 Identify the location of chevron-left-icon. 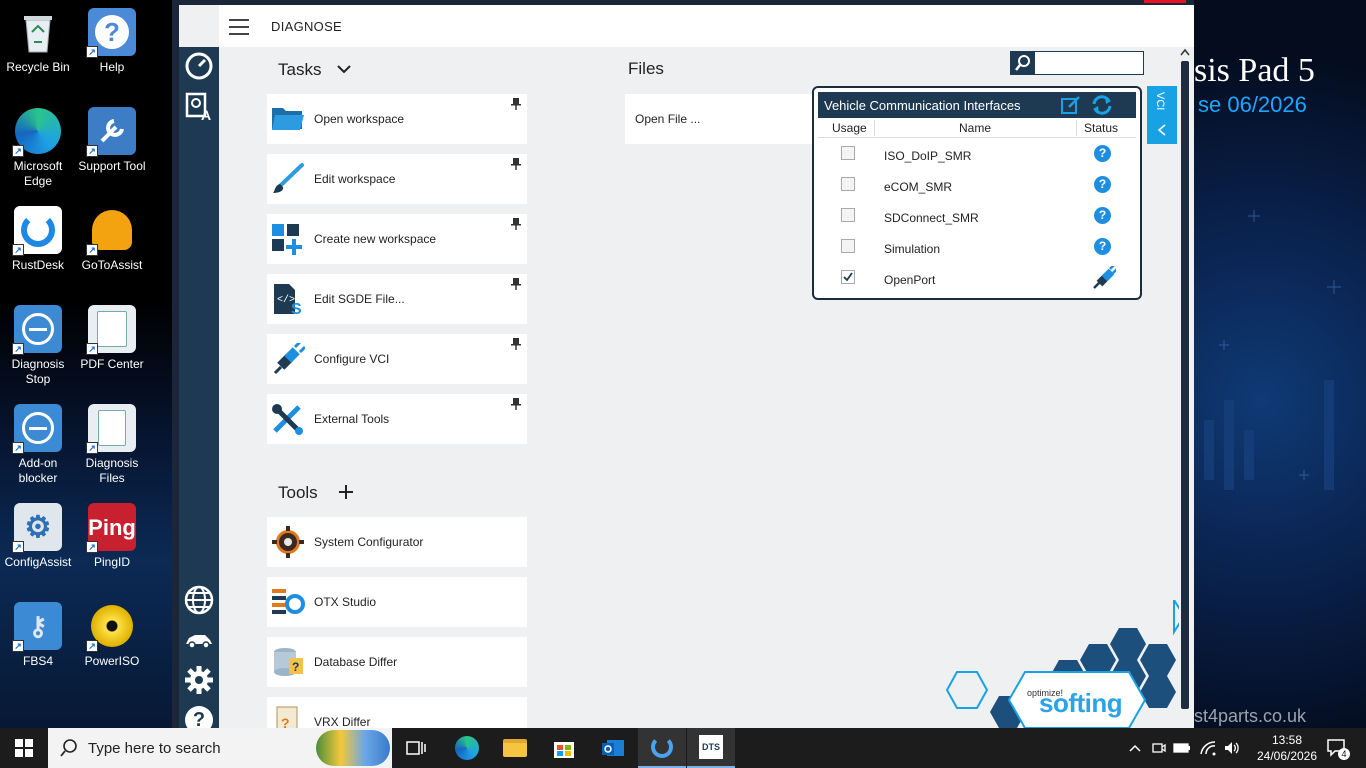
(1161, 130).